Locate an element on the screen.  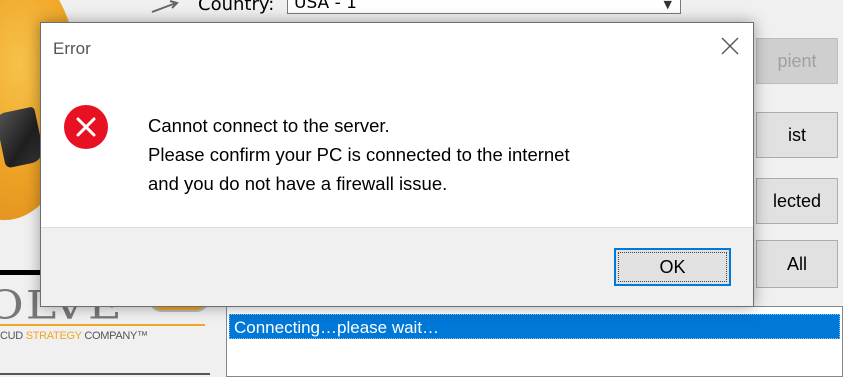
logo-tagline: CUD STRATEGY COMPANY™ is located at coordinates (74, 336).